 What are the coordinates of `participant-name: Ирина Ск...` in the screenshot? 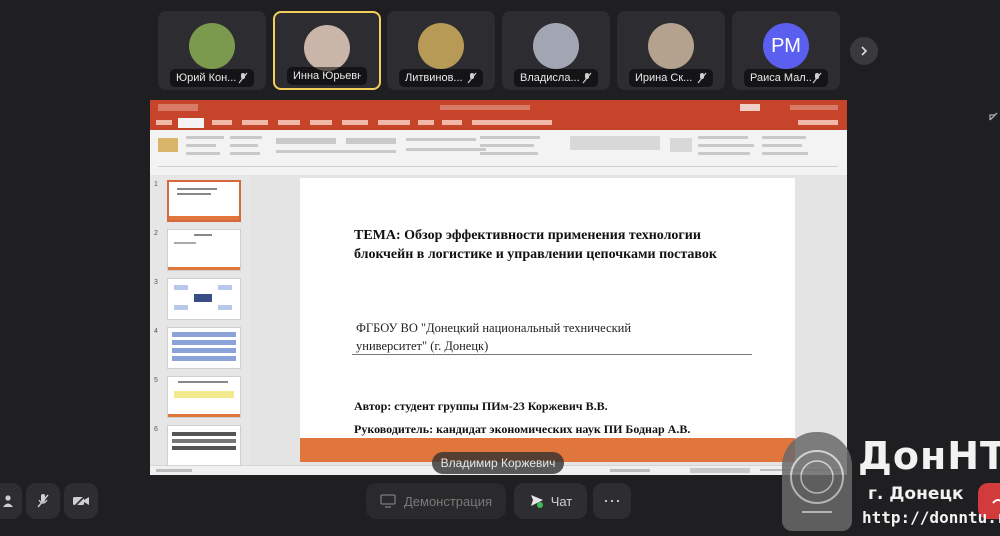 It's located at (664, 78).